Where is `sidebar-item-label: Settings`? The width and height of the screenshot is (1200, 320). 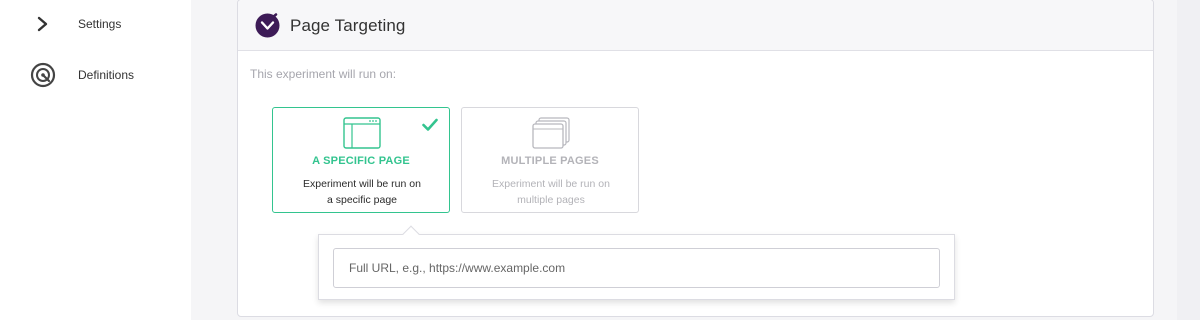 sidebar-item-label: Settings is located at coordinates (100, 24).